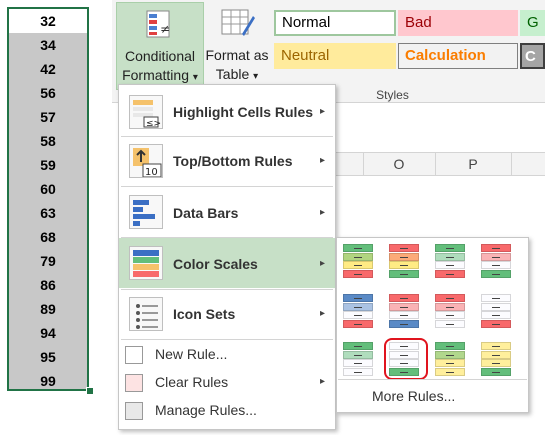 The image size is (545, 435). I want to click on menu-item-icon-sets: Icon Sets ▸, so click(227, 314).